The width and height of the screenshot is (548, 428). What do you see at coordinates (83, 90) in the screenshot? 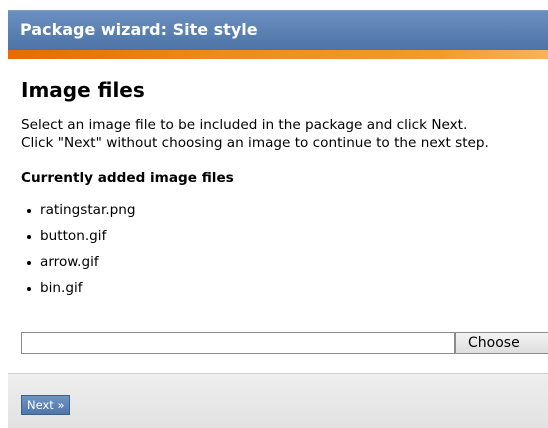
I see `page-heading: Image files` at bounding box center [83, 90].